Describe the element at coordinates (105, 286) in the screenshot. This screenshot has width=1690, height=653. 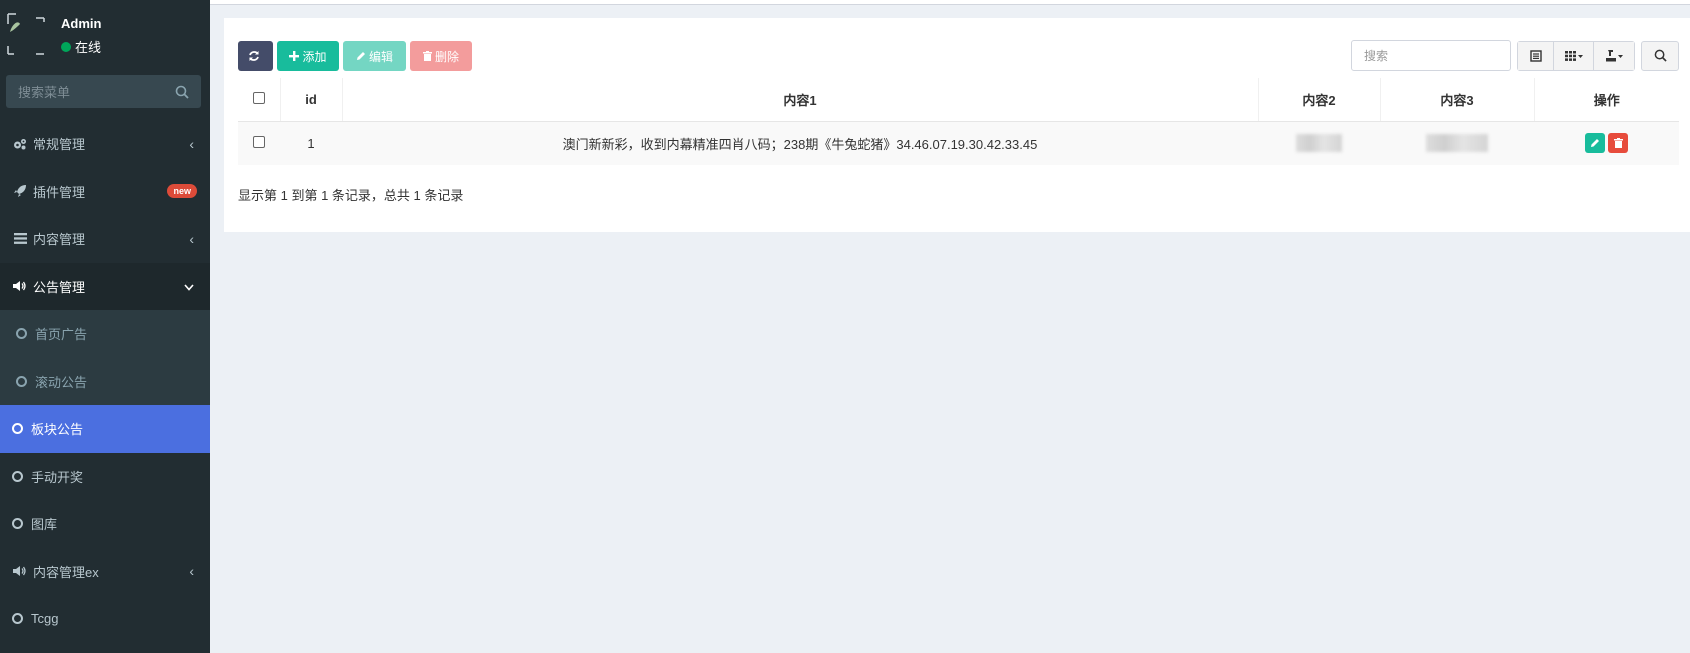
I see `sidebar-item-announcement: 公告管理` at that location.